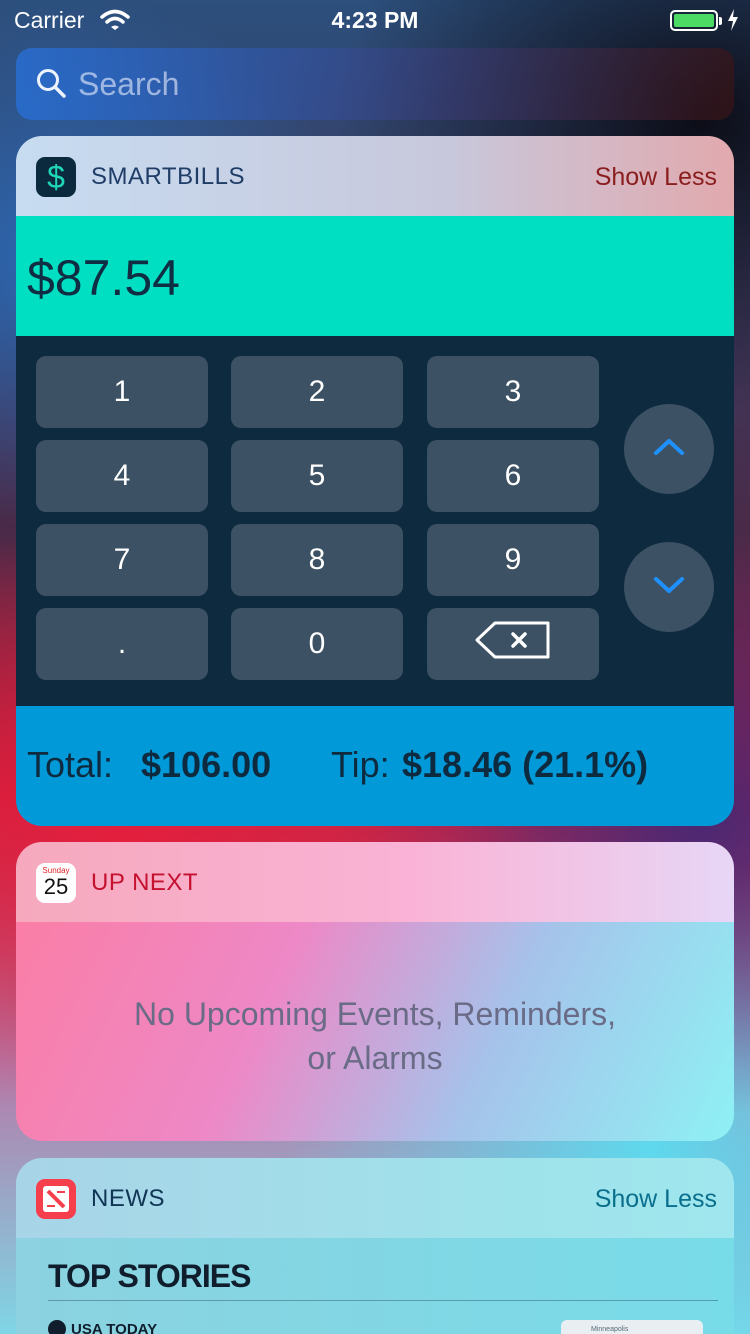 This screenshot has width=750, height=1334. I want to click on divider, so click(383, 1300).